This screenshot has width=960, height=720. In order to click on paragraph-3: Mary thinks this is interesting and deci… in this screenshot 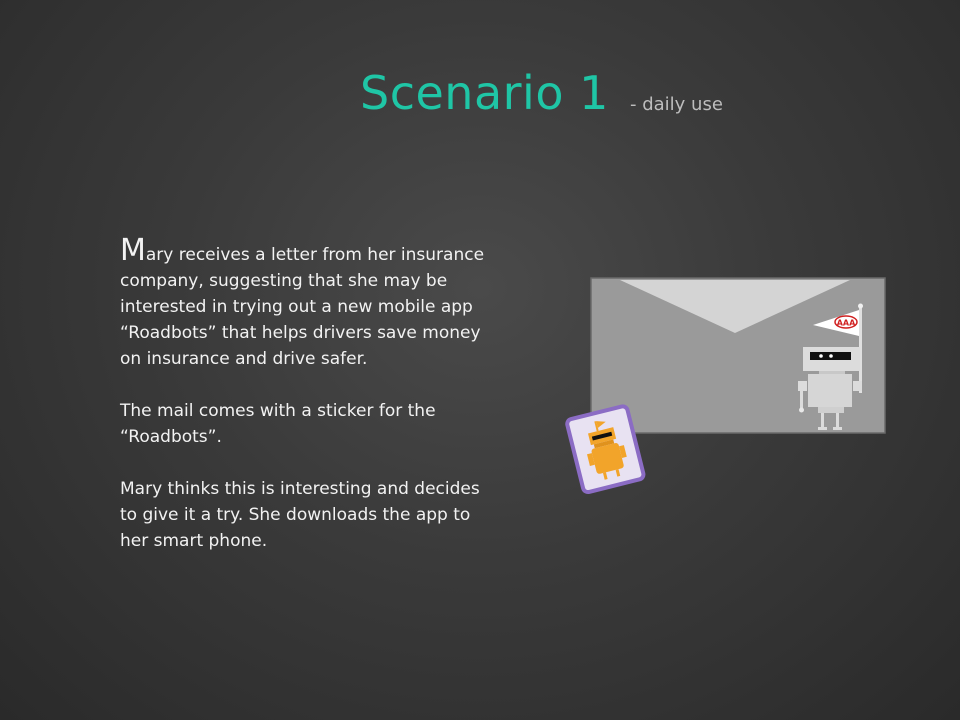, I will do `click(300, 515)`.